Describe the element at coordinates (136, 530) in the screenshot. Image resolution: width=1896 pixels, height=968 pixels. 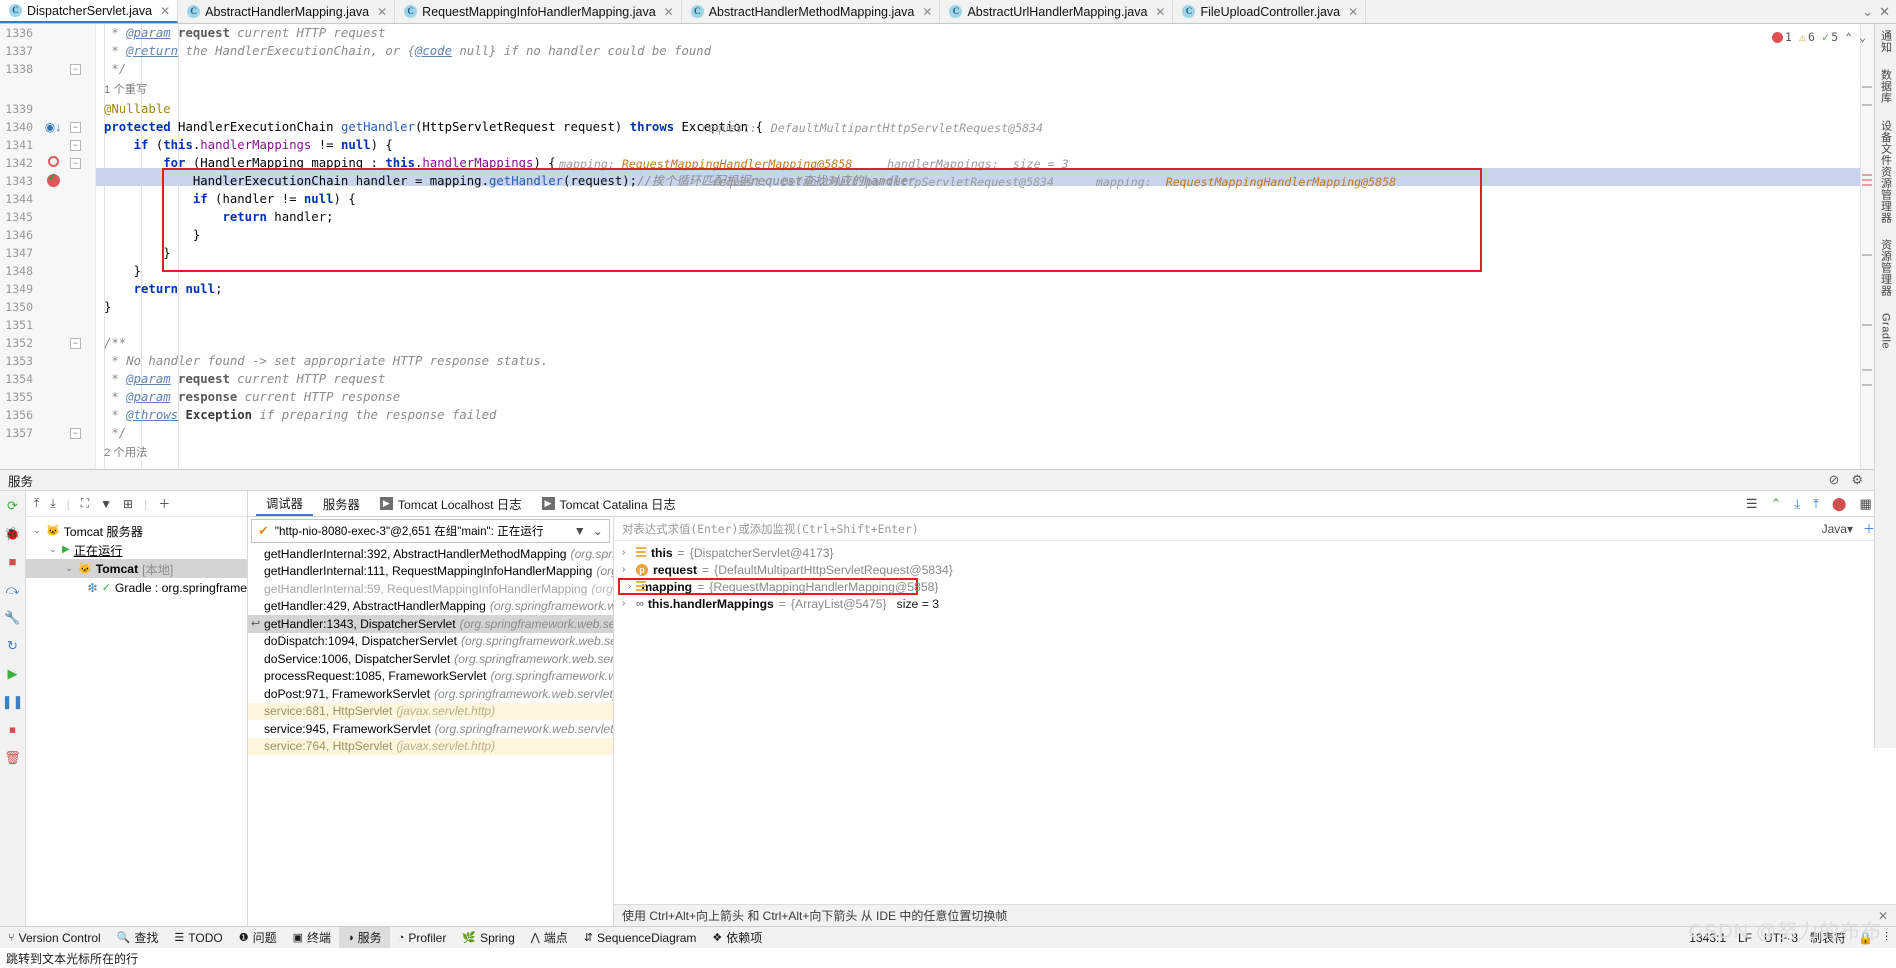
I see `service-tree-node-0: ⌄ 🐱 Tomcat 服务器` at that location.